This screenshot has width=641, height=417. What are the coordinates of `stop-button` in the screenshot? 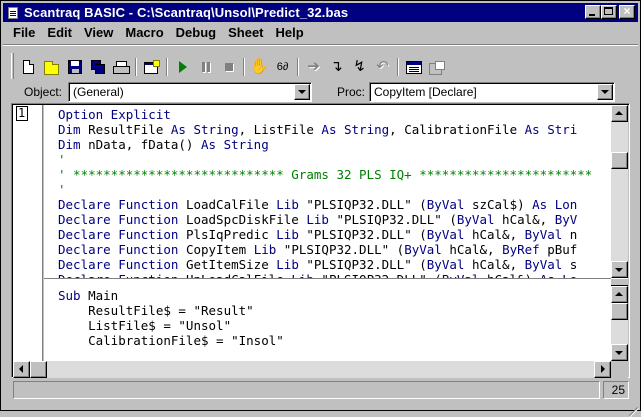 It's located at (228, 67).